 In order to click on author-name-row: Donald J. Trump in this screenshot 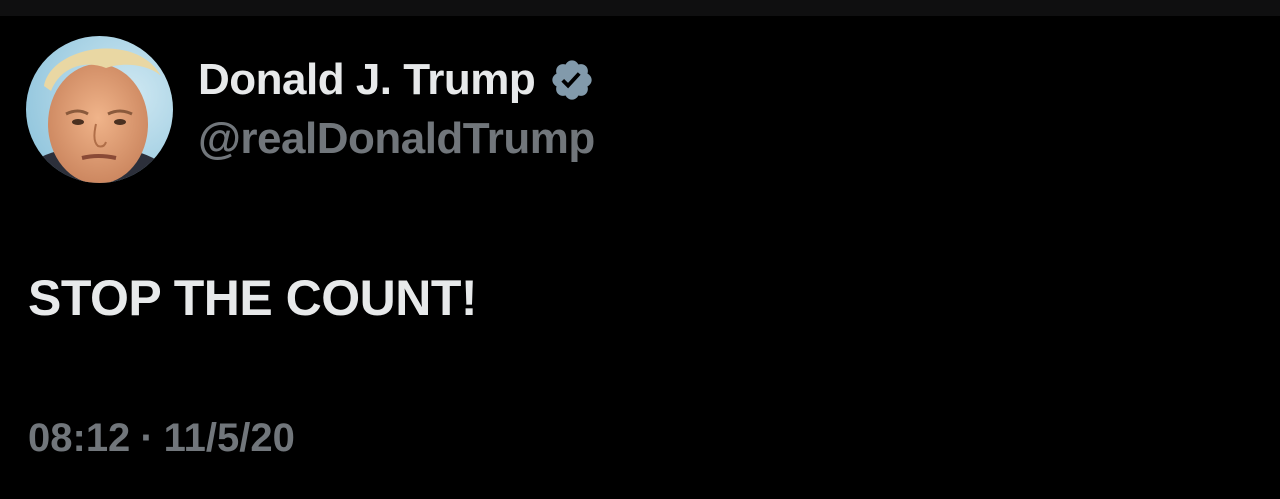, I will do `click(396, 80)`.